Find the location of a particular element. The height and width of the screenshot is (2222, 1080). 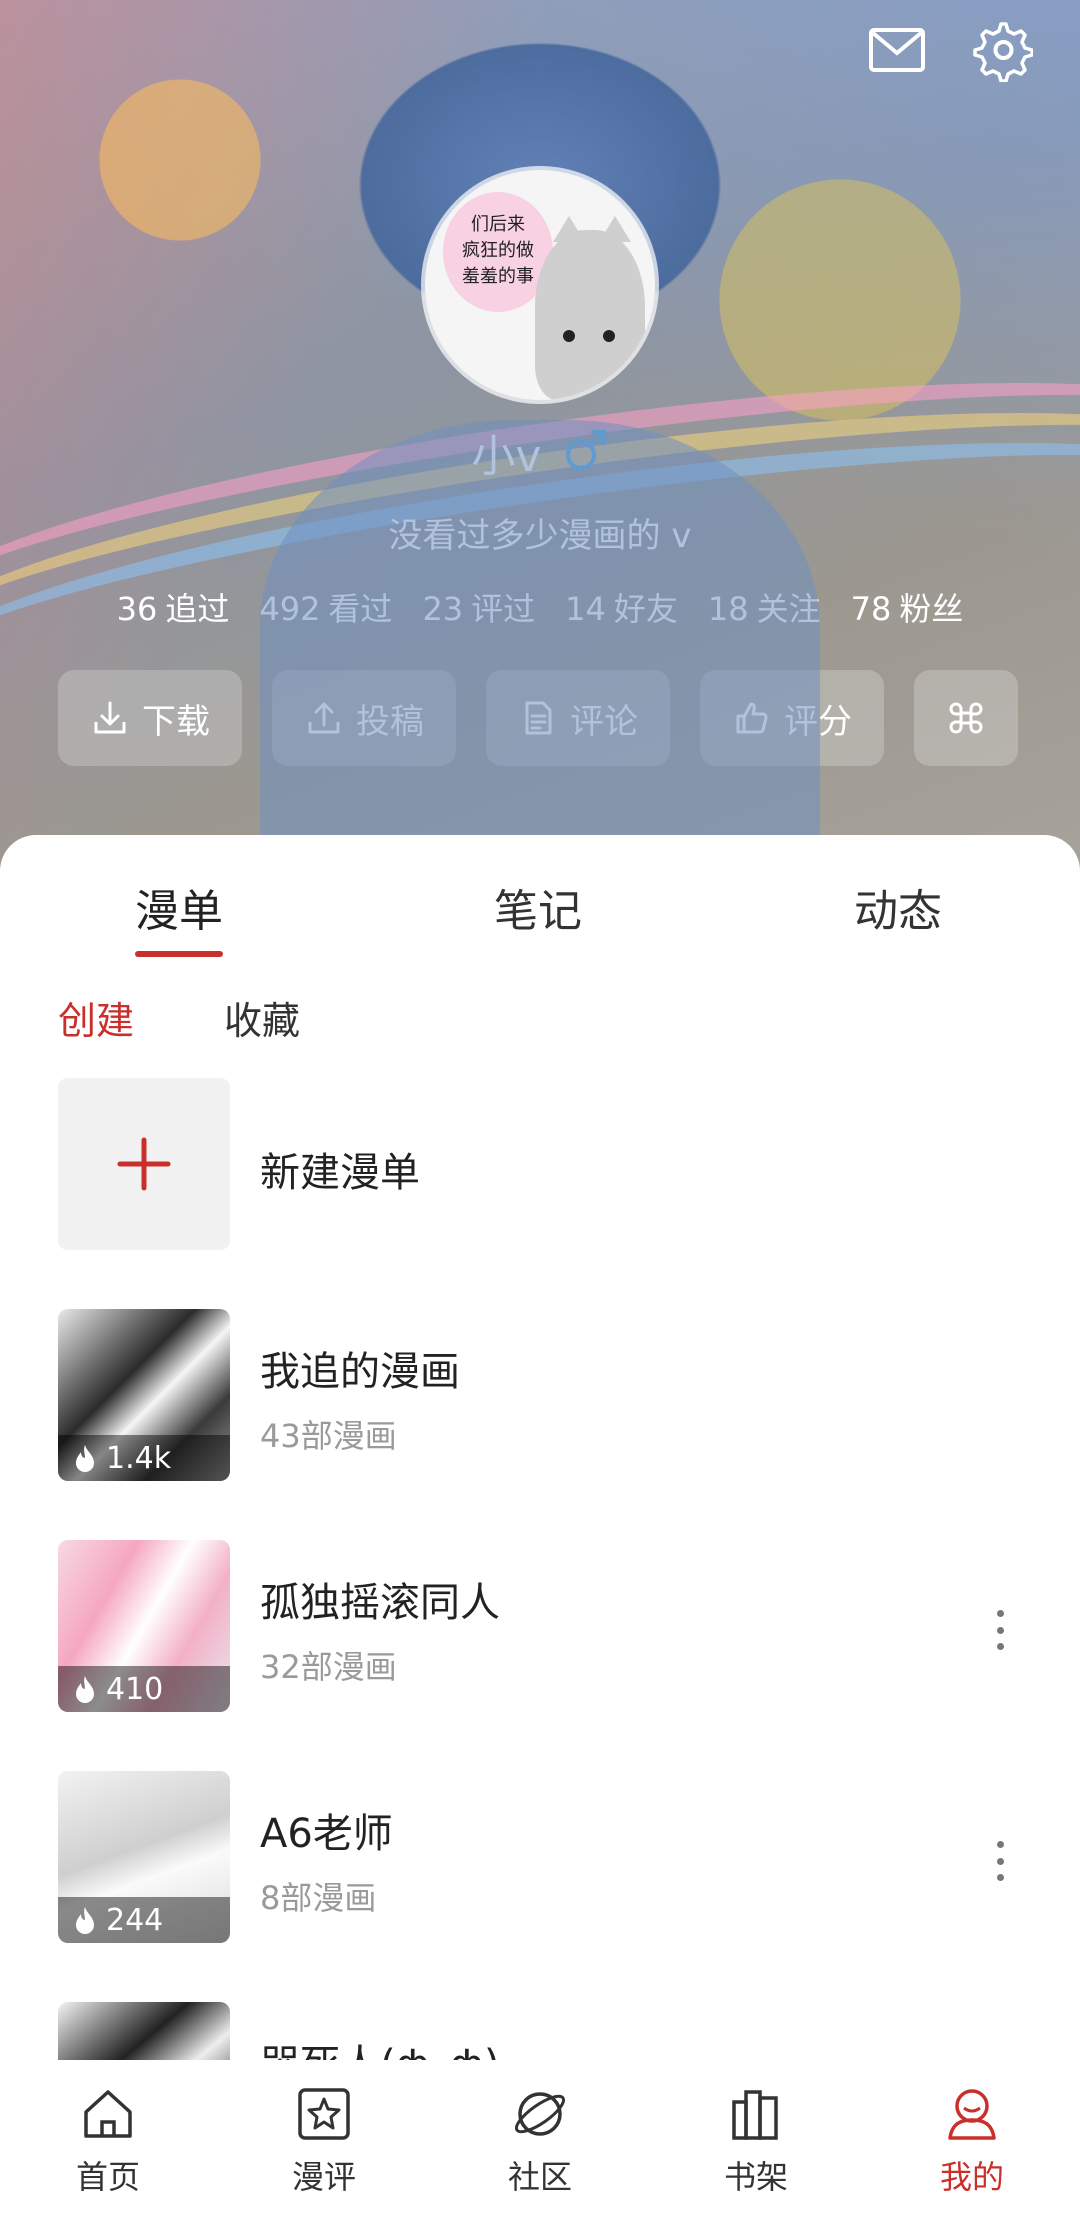

download-button: 下载 is located at coordinates (150, 718).